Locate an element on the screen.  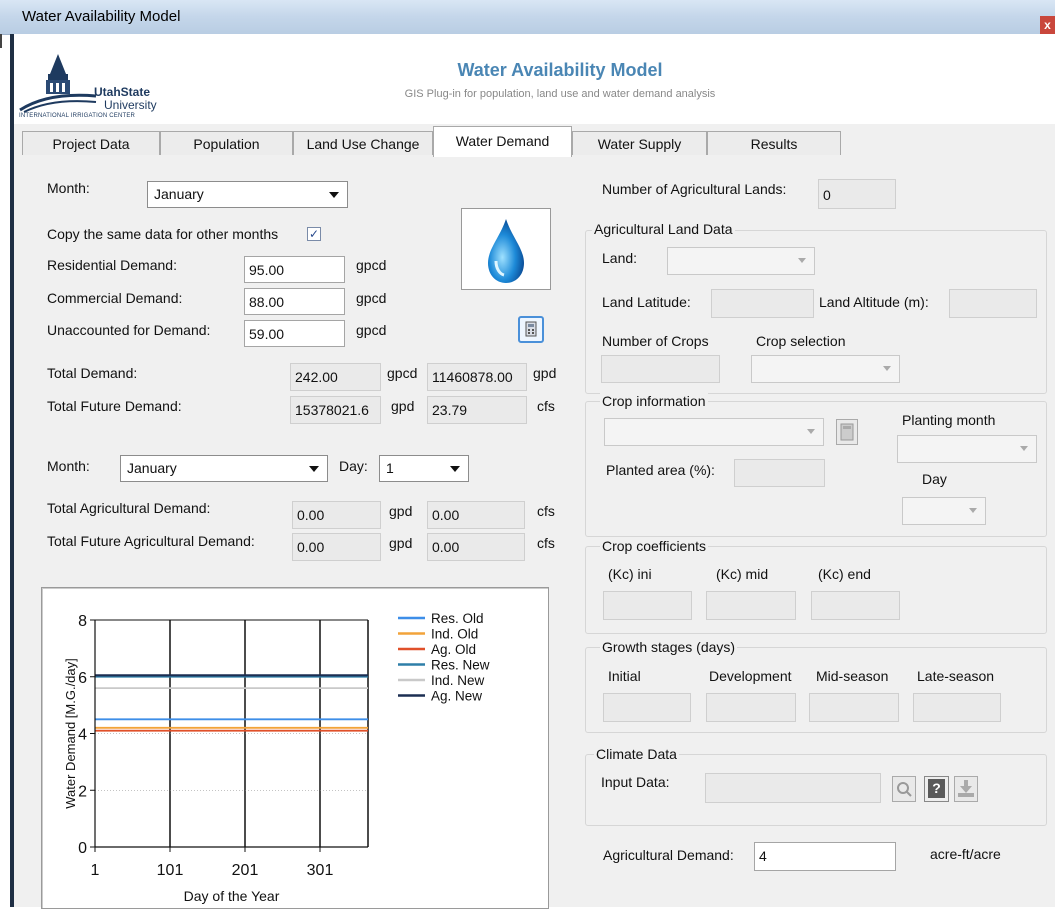
residential-label: Residential Demand: is located at coordinates (112, 265).